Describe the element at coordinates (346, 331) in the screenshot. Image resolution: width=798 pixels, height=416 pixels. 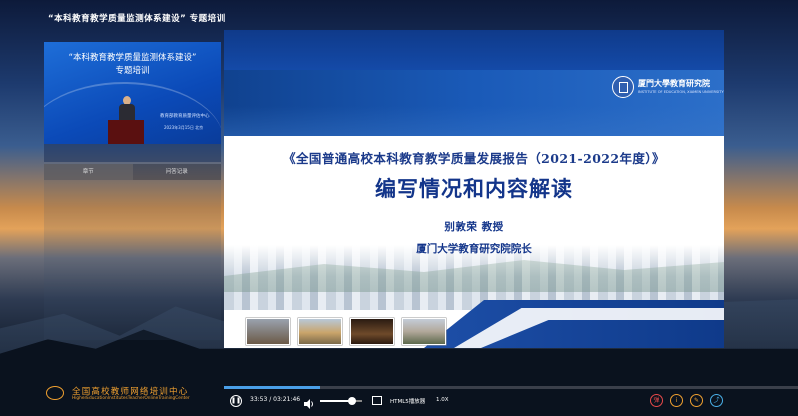
I see `campus-photo-strip` at that location.